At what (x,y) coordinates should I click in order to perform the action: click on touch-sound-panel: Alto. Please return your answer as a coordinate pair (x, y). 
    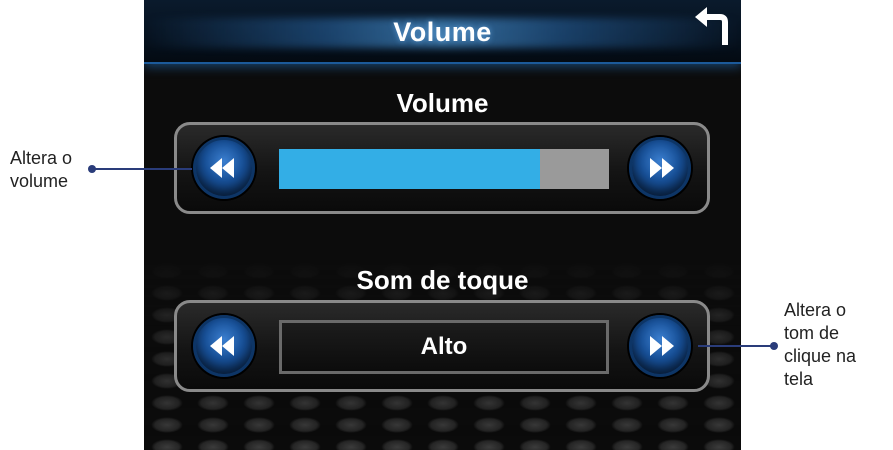
    Looking at the image, I should click on (442, 346).